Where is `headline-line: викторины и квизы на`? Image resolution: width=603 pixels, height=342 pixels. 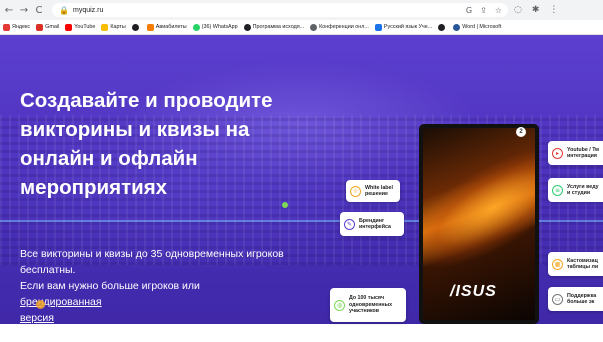 headline-line: викторины и квизы на is located at coordinates (135, 129).